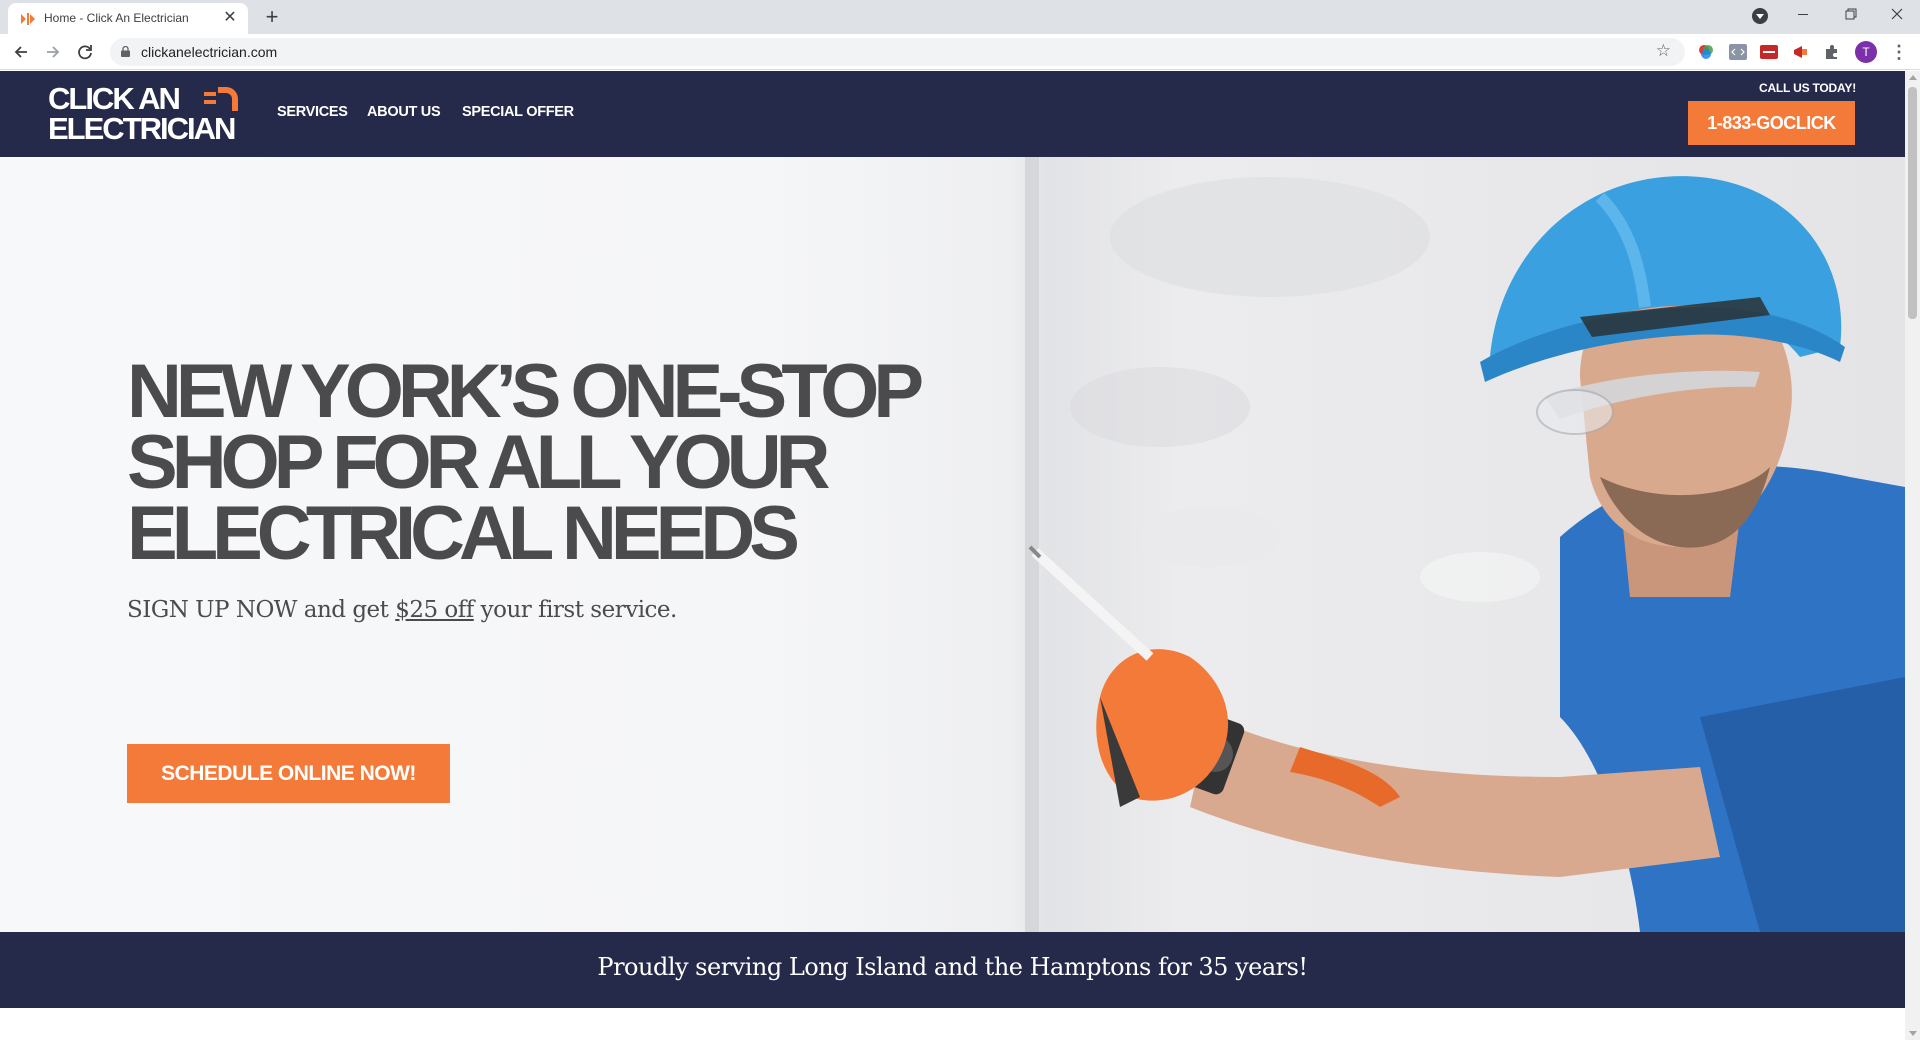 This screenshot has width=1920, height=1040. What do you see at coordinates (1912, 203) in the screenshot?
I see `scroll-thumb` at bounding box center [1912, 203].